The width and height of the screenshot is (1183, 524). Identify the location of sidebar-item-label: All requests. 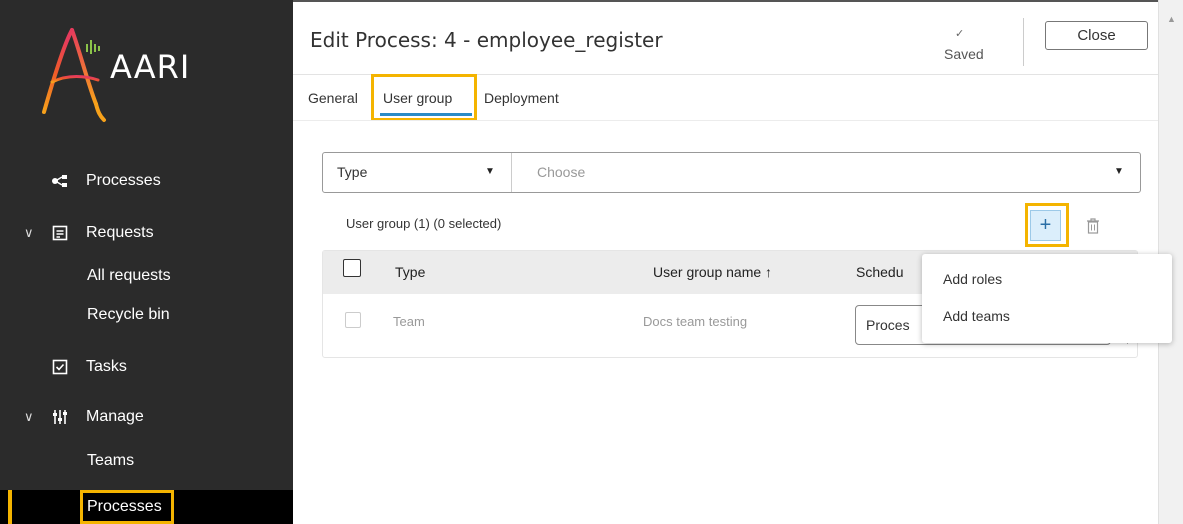
(129, 275).